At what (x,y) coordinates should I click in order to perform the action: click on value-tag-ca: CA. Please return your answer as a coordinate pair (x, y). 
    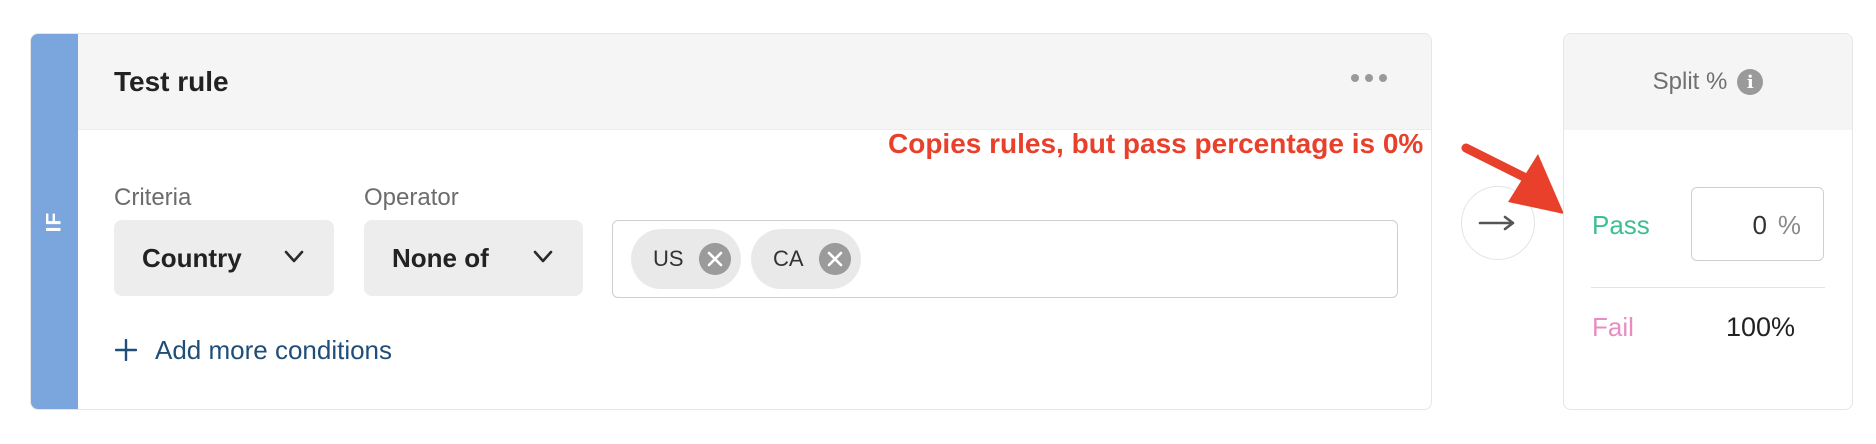
    Looking at the image, I should click on (806, 259).